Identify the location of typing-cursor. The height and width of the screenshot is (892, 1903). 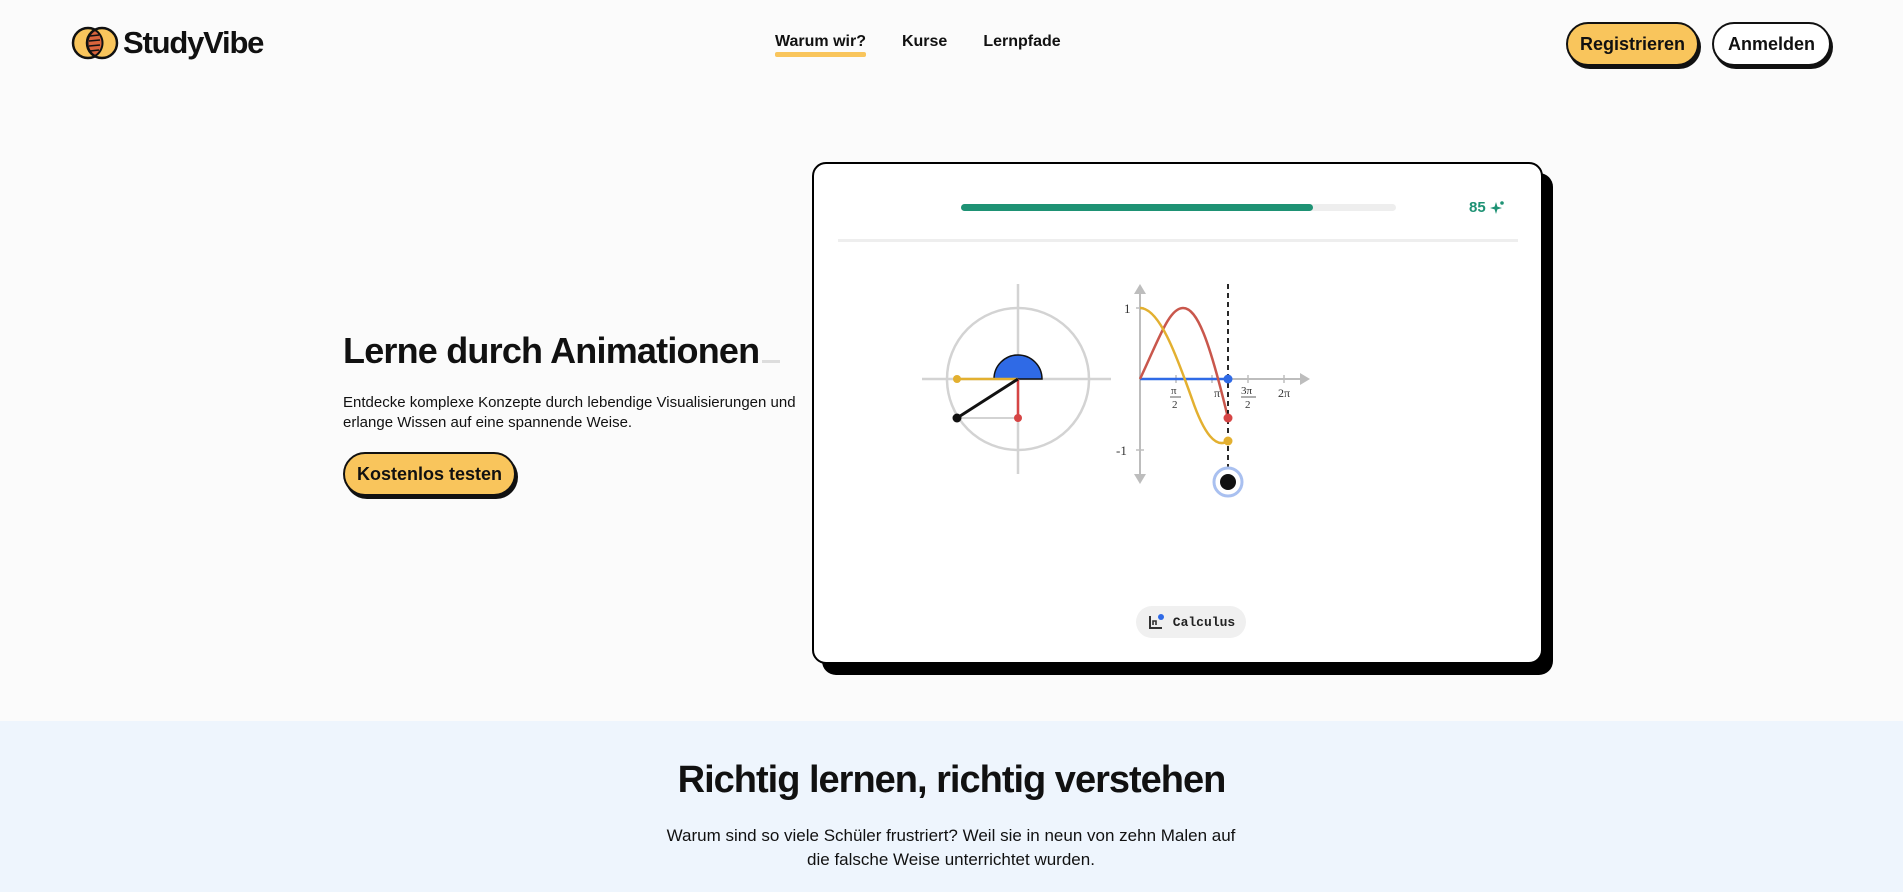
(771, 361).